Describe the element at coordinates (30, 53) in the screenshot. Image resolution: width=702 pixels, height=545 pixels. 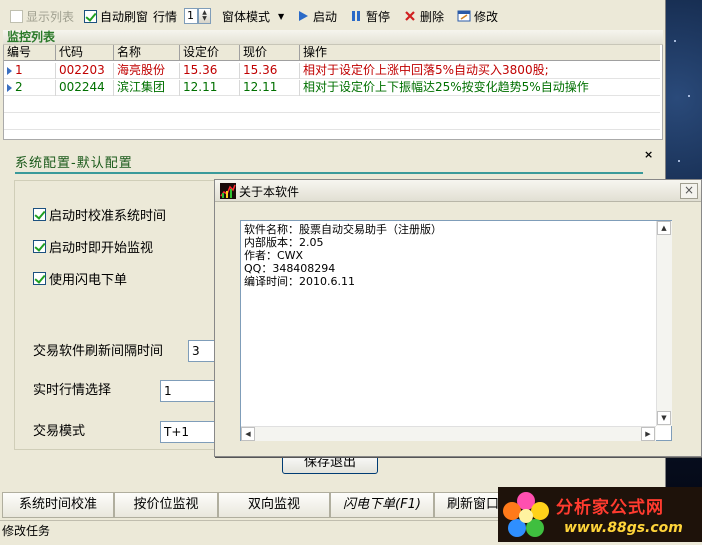
I see `header-id: 编号` at that location.